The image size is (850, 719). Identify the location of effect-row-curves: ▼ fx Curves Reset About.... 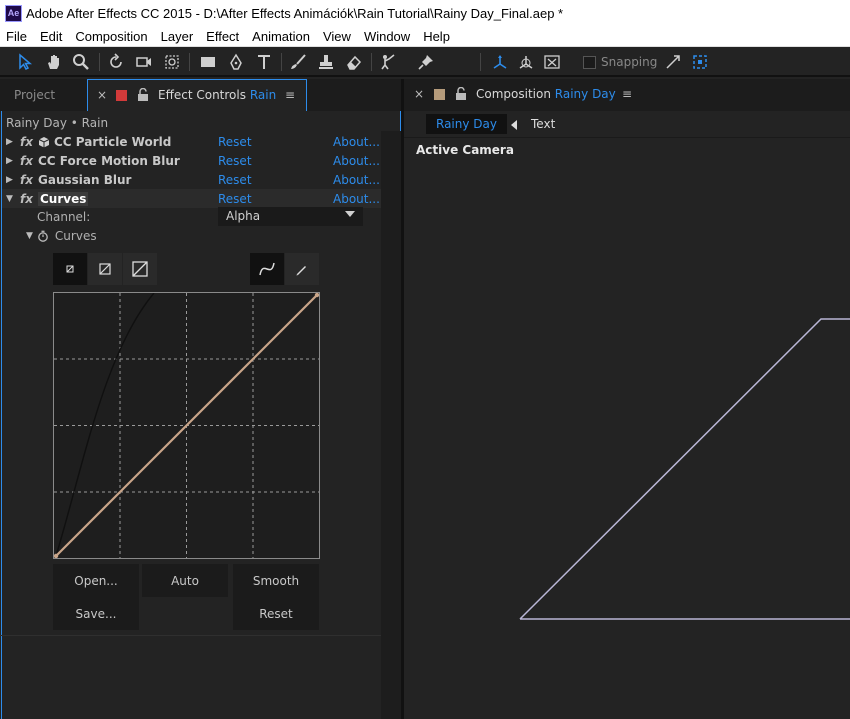
(191, 198).